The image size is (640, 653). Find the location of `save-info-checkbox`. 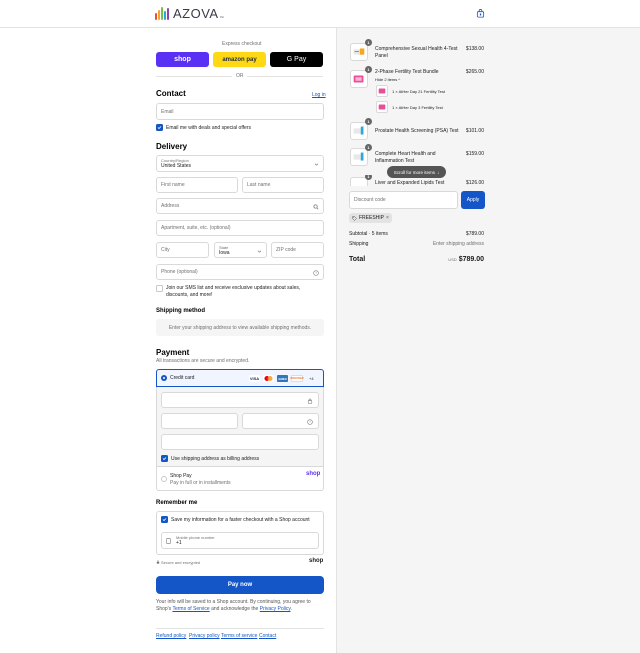

save-info-checkbox is located at coordinates (164, 519).